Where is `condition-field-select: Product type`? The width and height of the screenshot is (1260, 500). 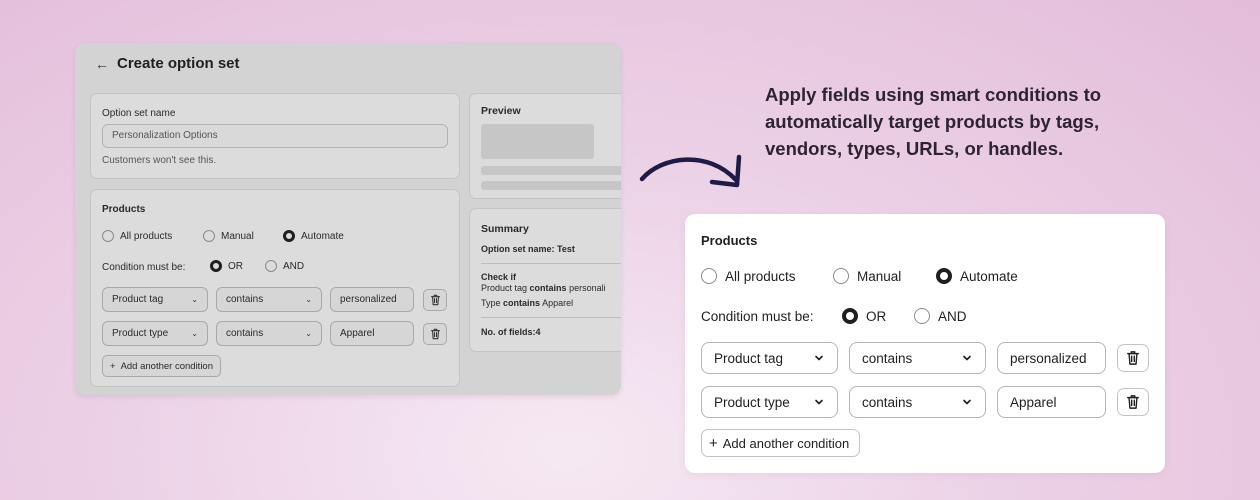
condition-field-select: Product type is located at coordinates (769, 402).